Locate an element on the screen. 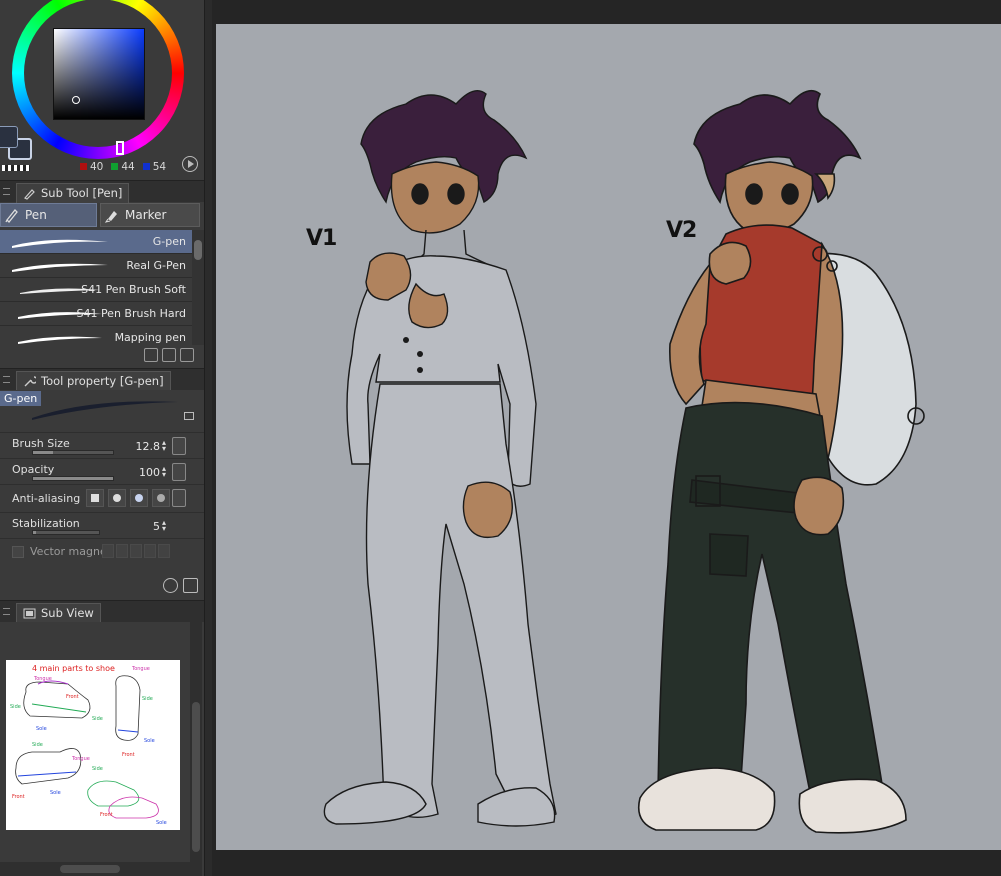 The width and height of the screenshot is (1001, 876). subview-header: Sub View is located at coordinates (102, 611).